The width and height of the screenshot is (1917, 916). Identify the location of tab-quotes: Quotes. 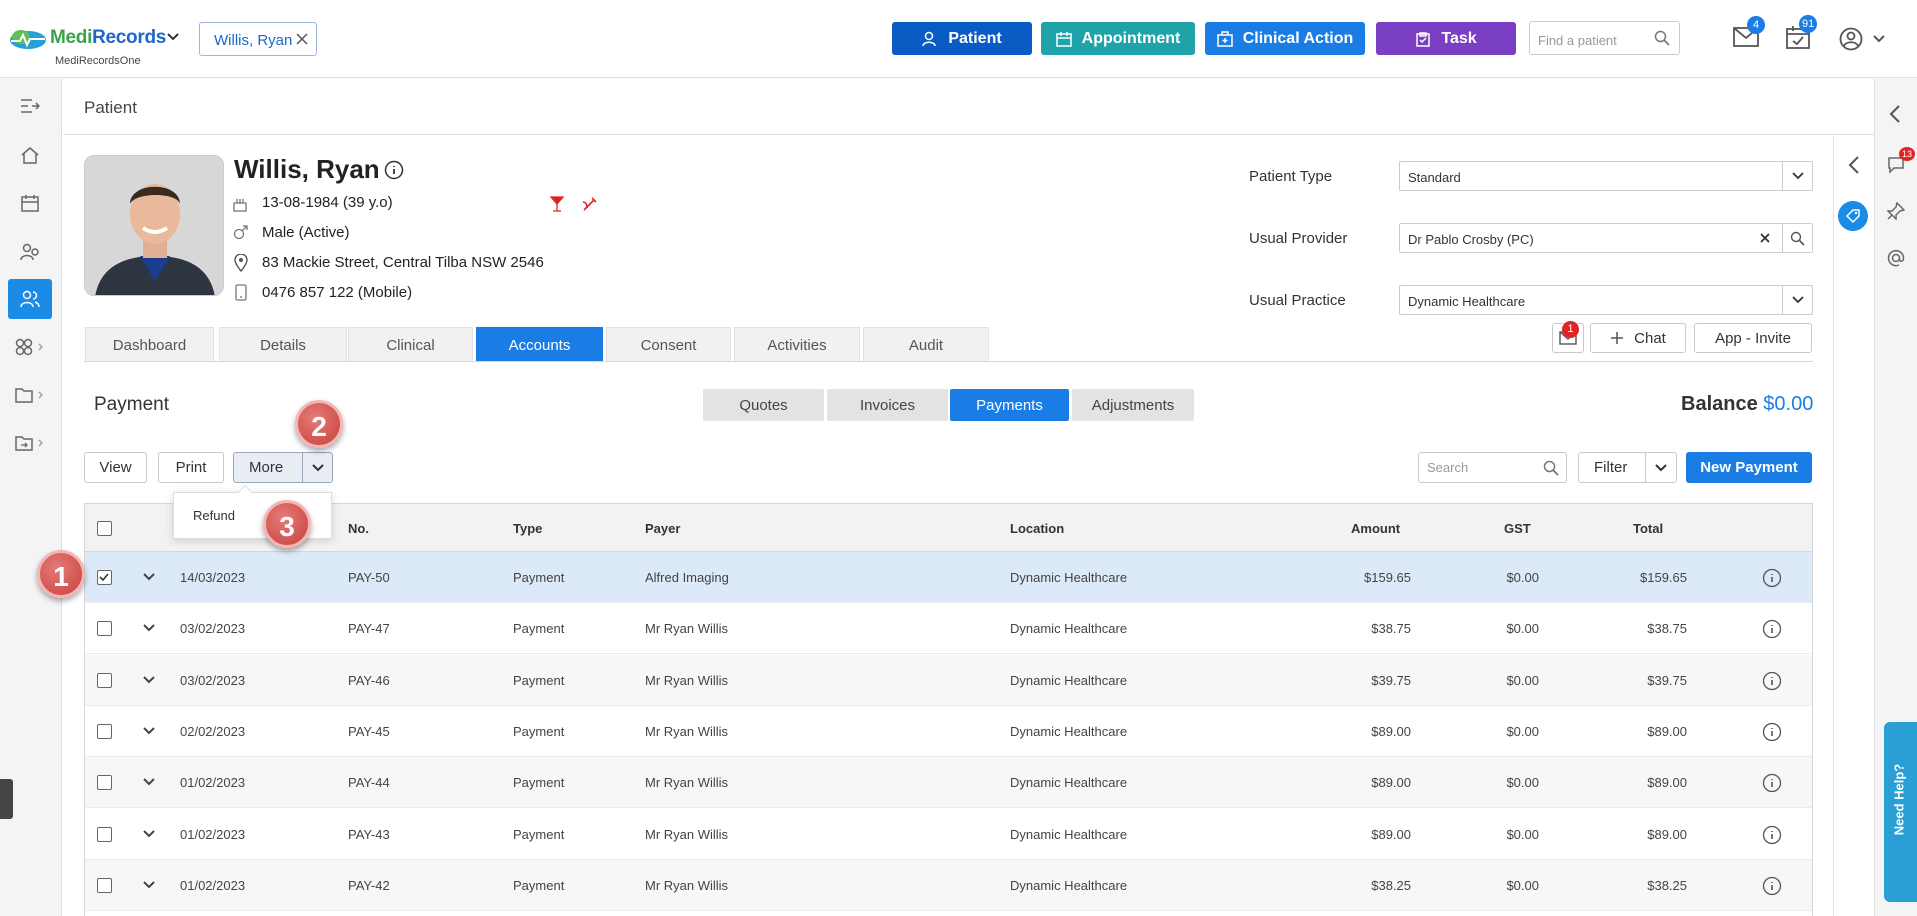
(763, 405).